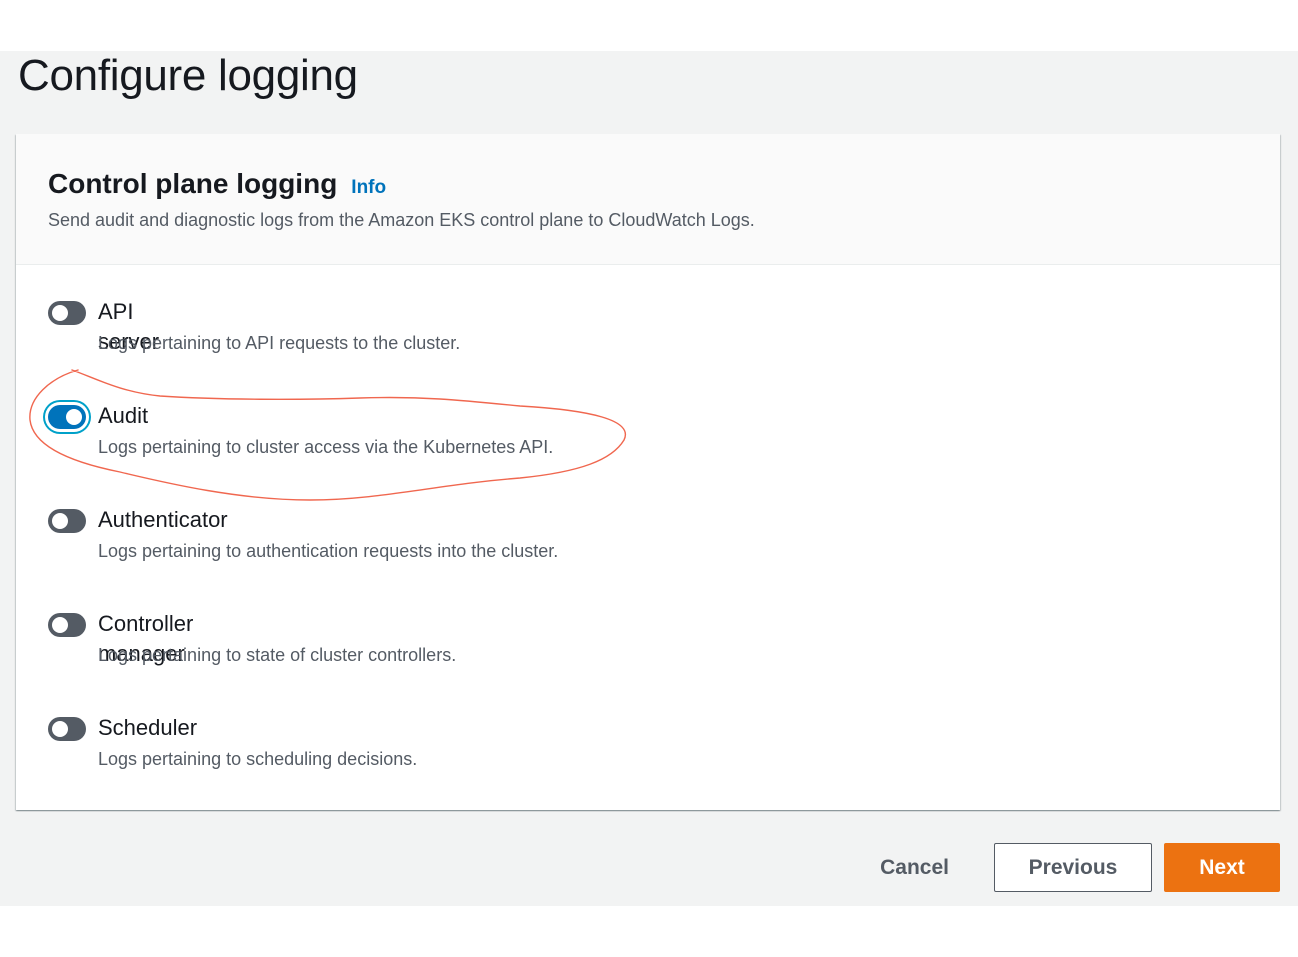 Image resolution: width=1298 pixels, height=957 pixels. I want to click on authenticator-toggle, so click(67, 521).